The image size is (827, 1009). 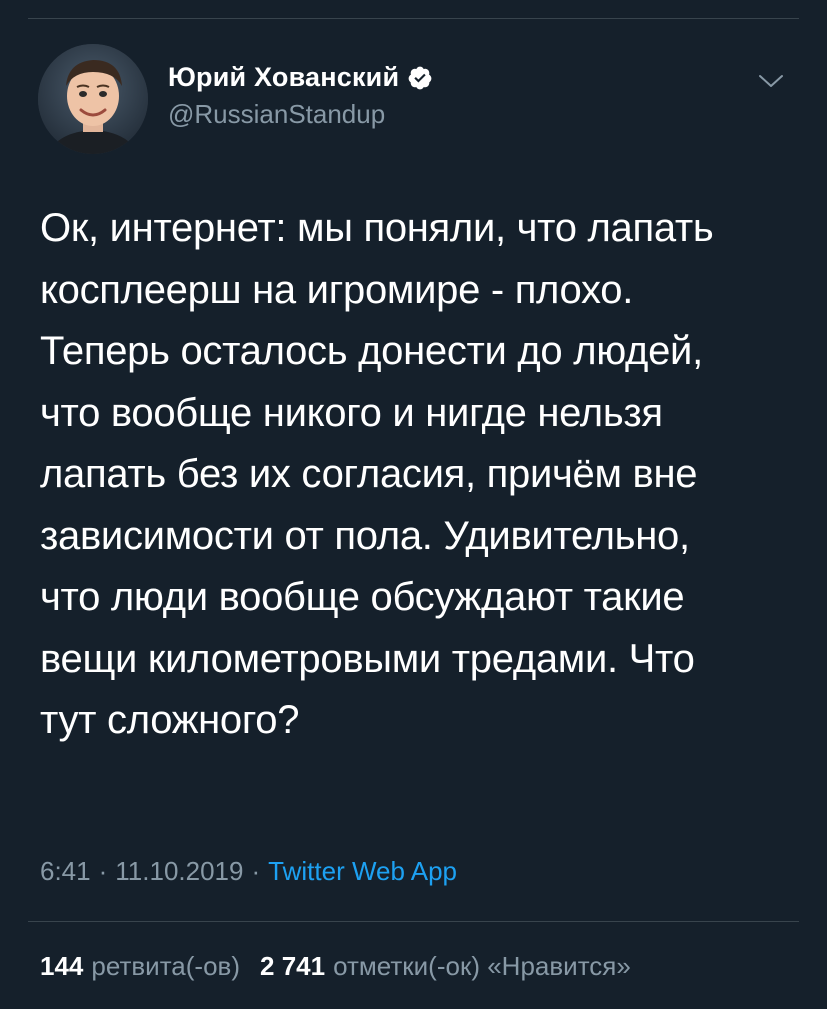 I want to click on user-handle: @RussianStandup, so click(x=300, y=114).